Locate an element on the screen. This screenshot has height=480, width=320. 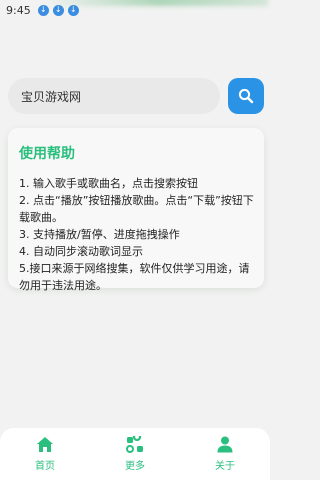
search-input is located at coordinates (114, 96).